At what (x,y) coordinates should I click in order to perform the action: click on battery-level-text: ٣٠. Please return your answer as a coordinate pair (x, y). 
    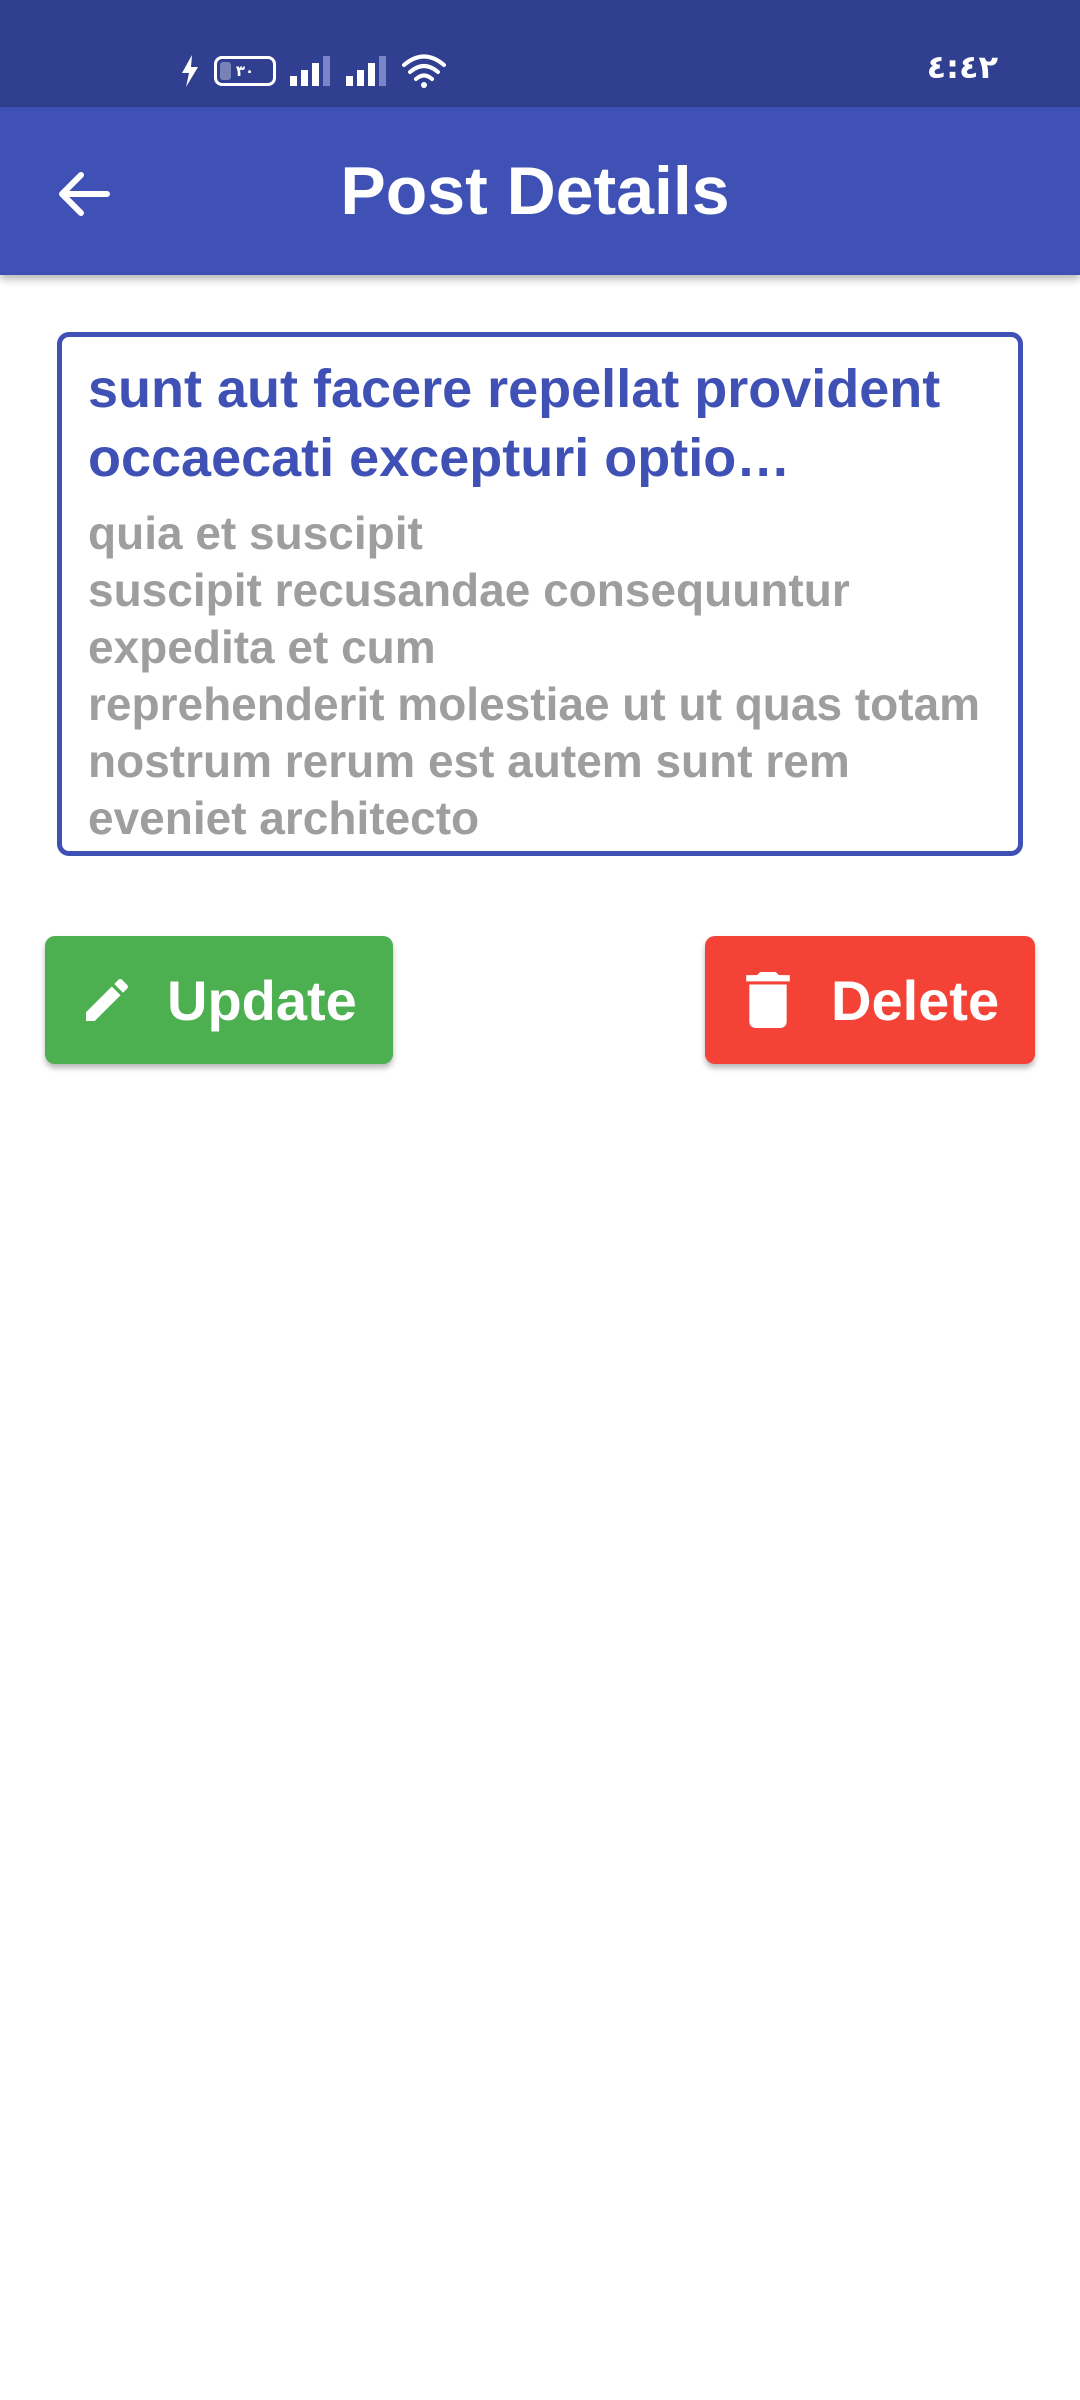
    Looking at the image, I should click on (245, 71).